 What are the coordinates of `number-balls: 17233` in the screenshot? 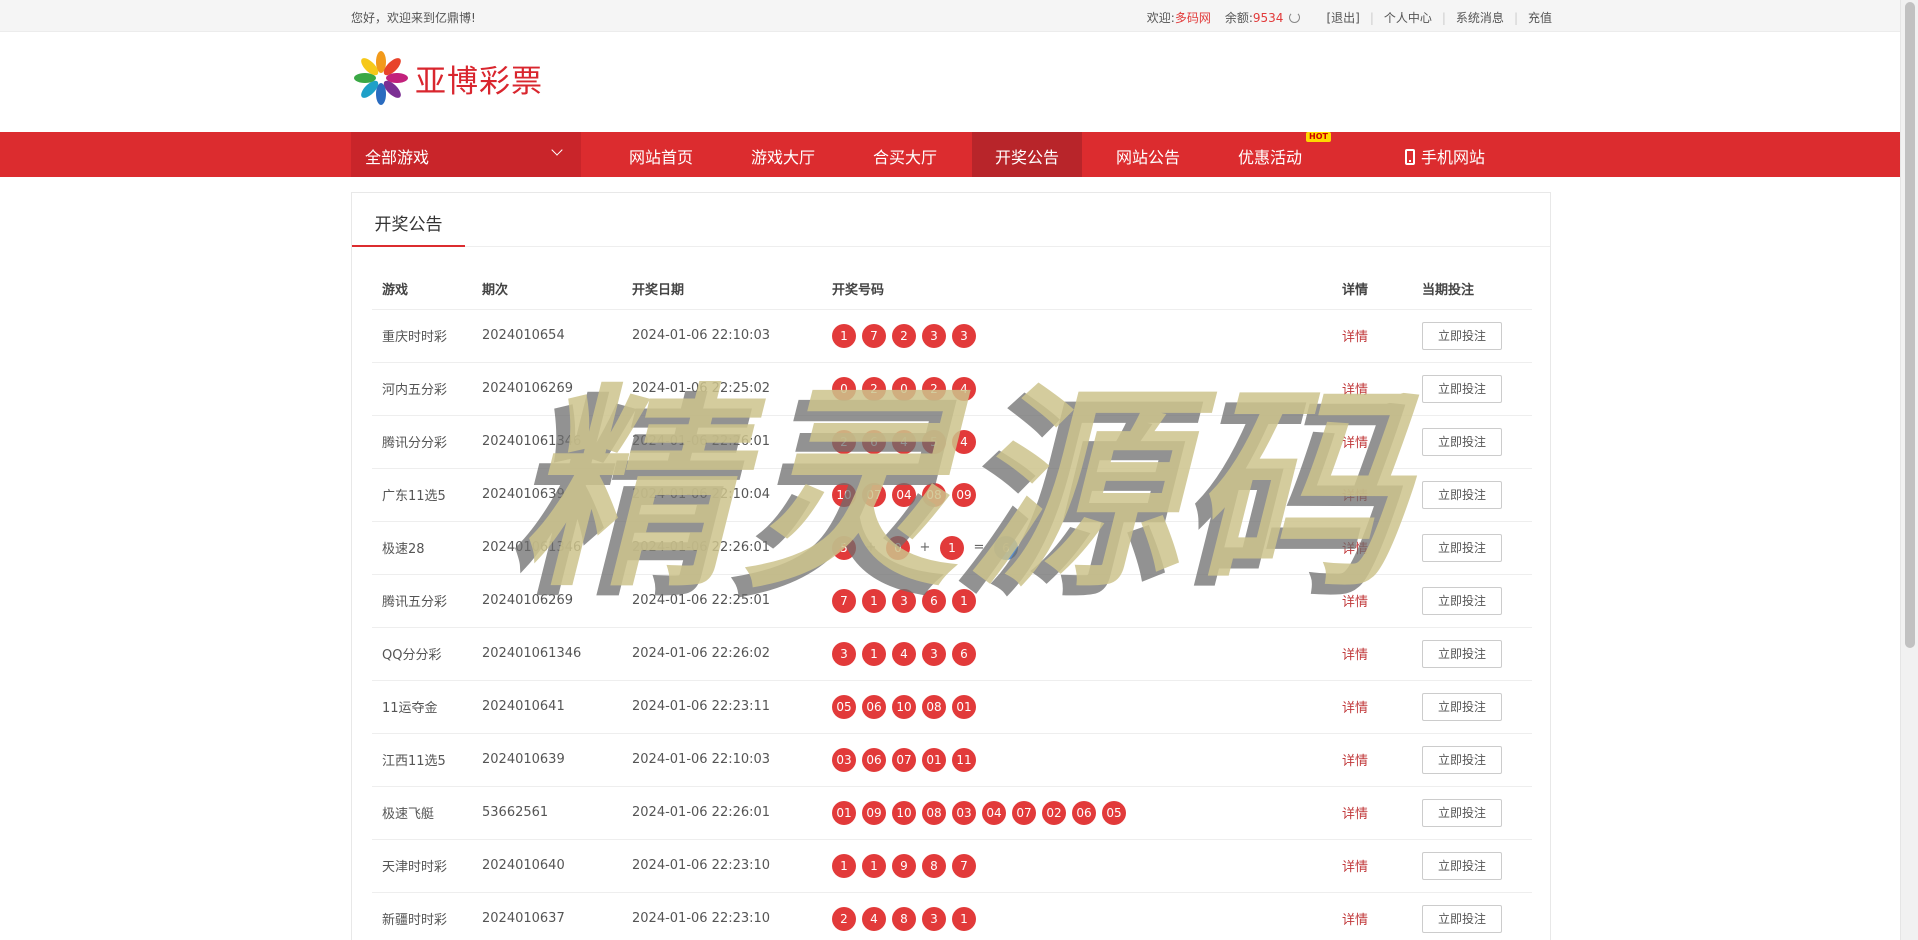 It's located at (1082, 335).